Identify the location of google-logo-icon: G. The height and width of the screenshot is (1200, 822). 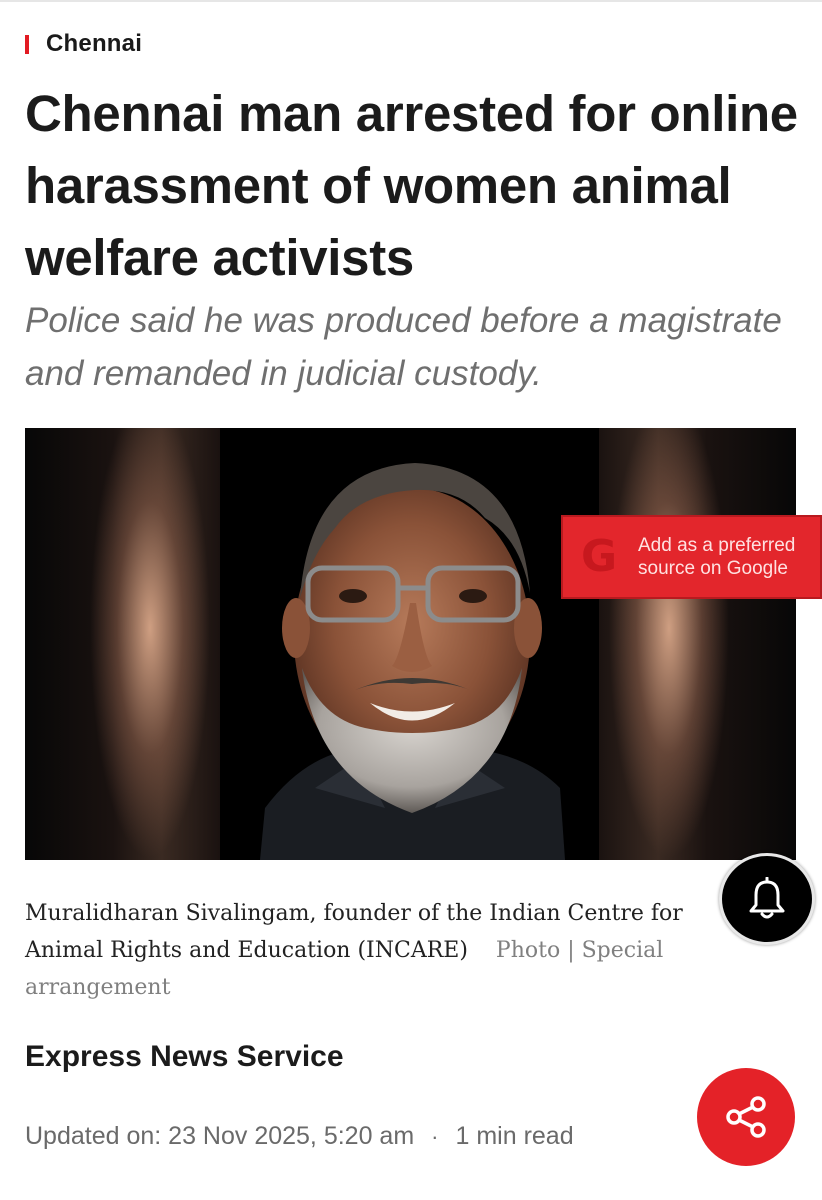
(599, 556).